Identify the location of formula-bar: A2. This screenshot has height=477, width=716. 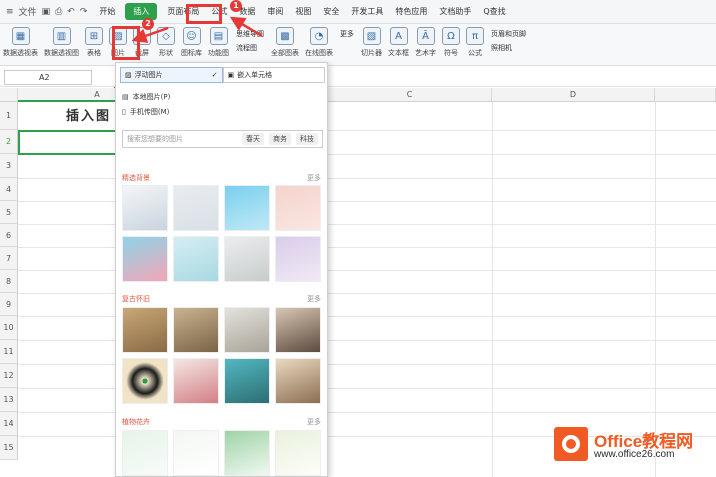
(358, 77).